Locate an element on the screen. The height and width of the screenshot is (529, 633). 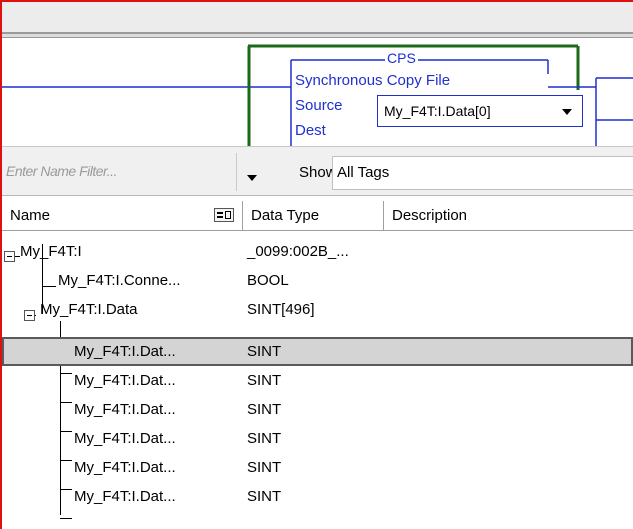
show-filter-select: All Tags is located at coordinates (482, 173).